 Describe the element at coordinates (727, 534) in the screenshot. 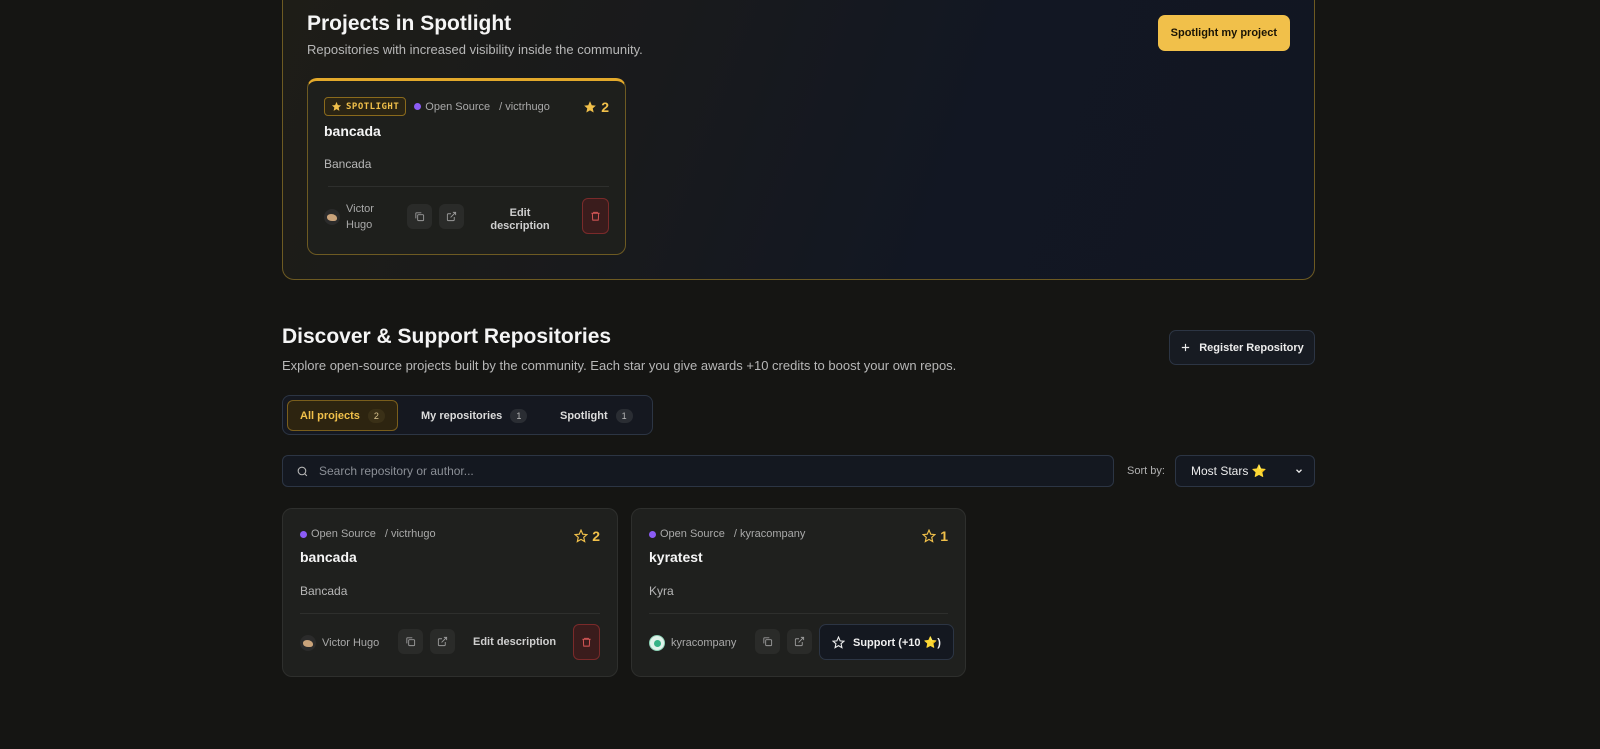

I see `repo-meta: Open Source / kyracompany` at that location.